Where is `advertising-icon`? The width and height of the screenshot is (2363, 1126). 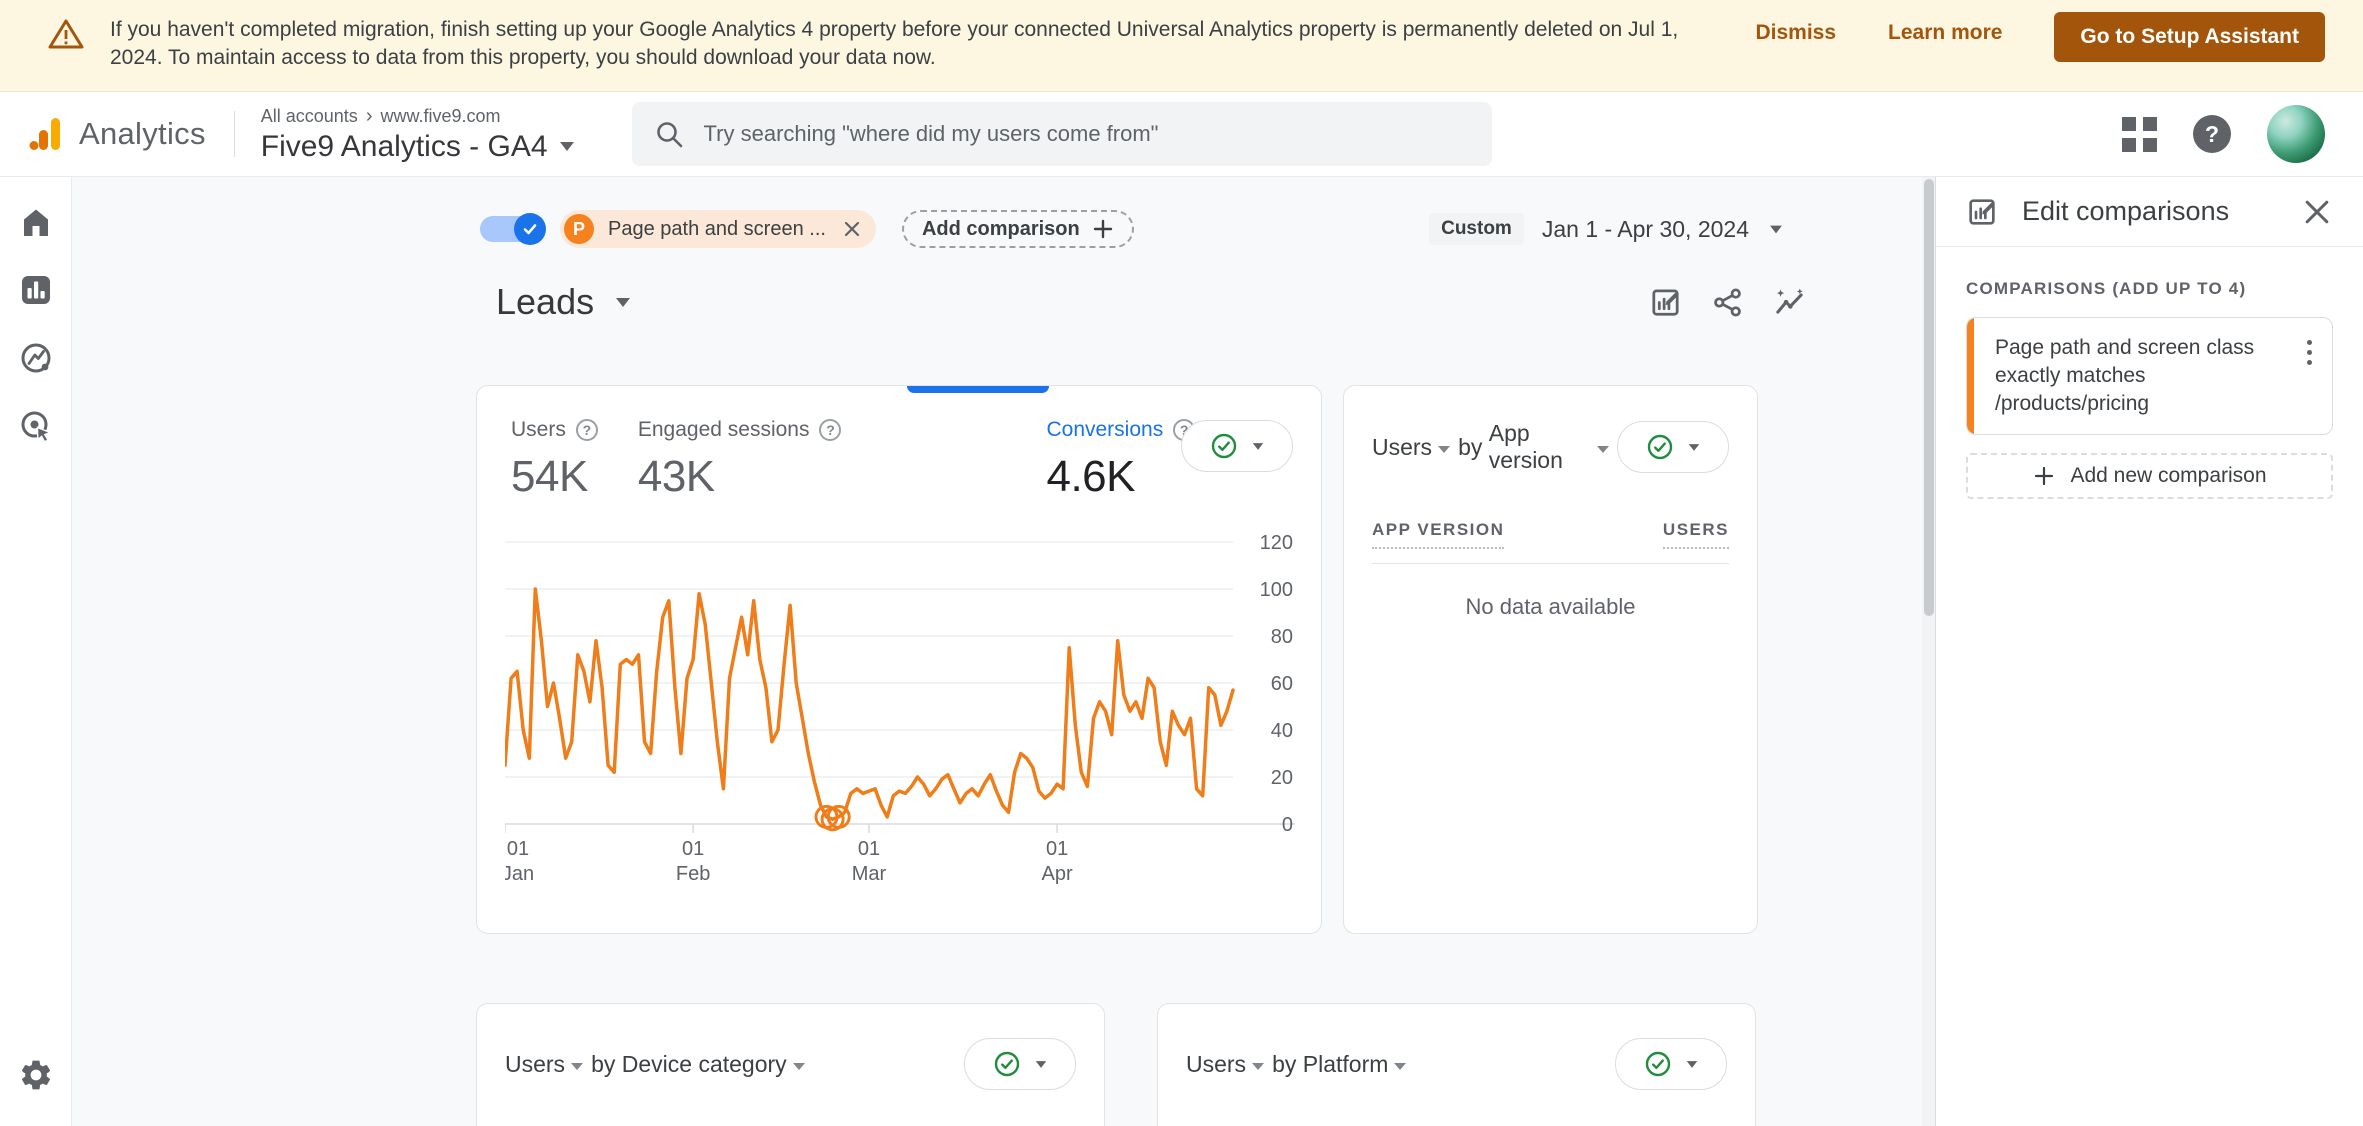
advertising-icon is located at coordinates (36, 427).